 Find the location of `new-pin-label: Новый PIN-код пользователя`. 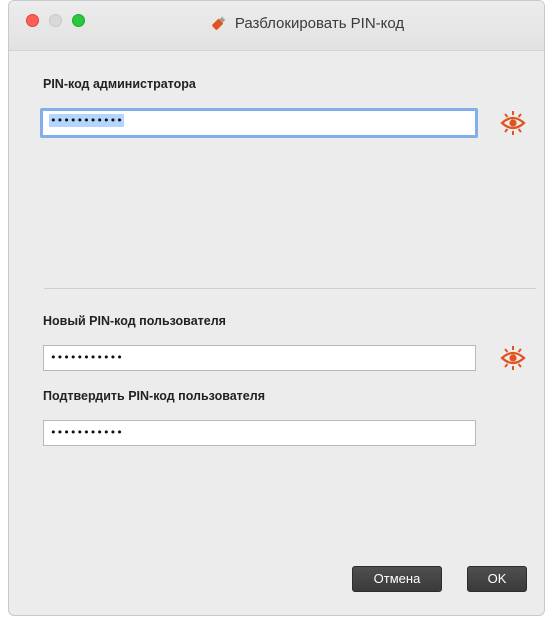

new-pin-label: Новый PIN-код пользователя is located at coordinates (134, 321).